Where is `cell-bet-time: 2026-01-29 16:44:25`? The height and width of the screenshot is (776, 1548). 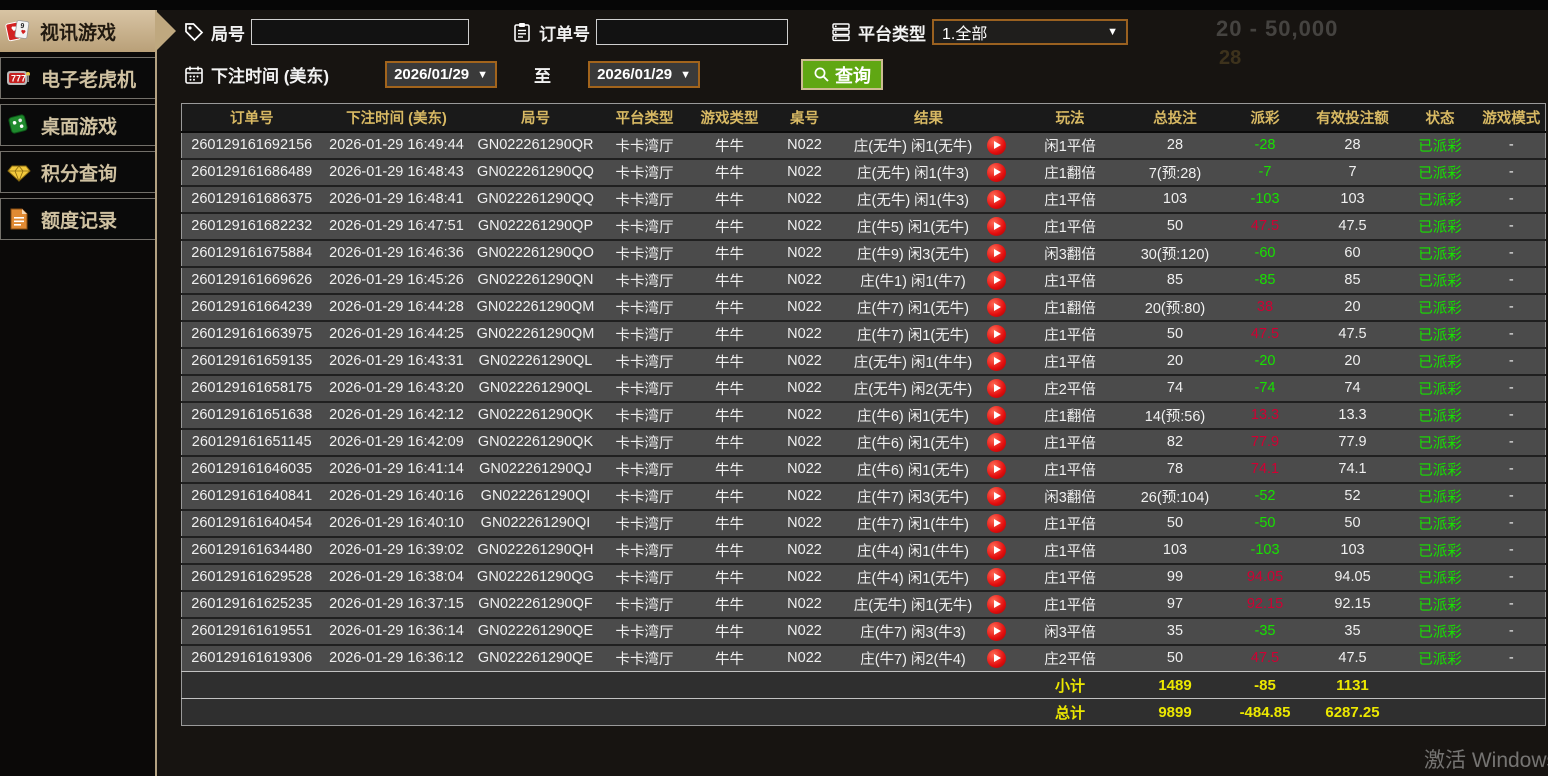 cell-bet-time: 2026-01-29 16:44:25 is located at coordinates (396, 333).